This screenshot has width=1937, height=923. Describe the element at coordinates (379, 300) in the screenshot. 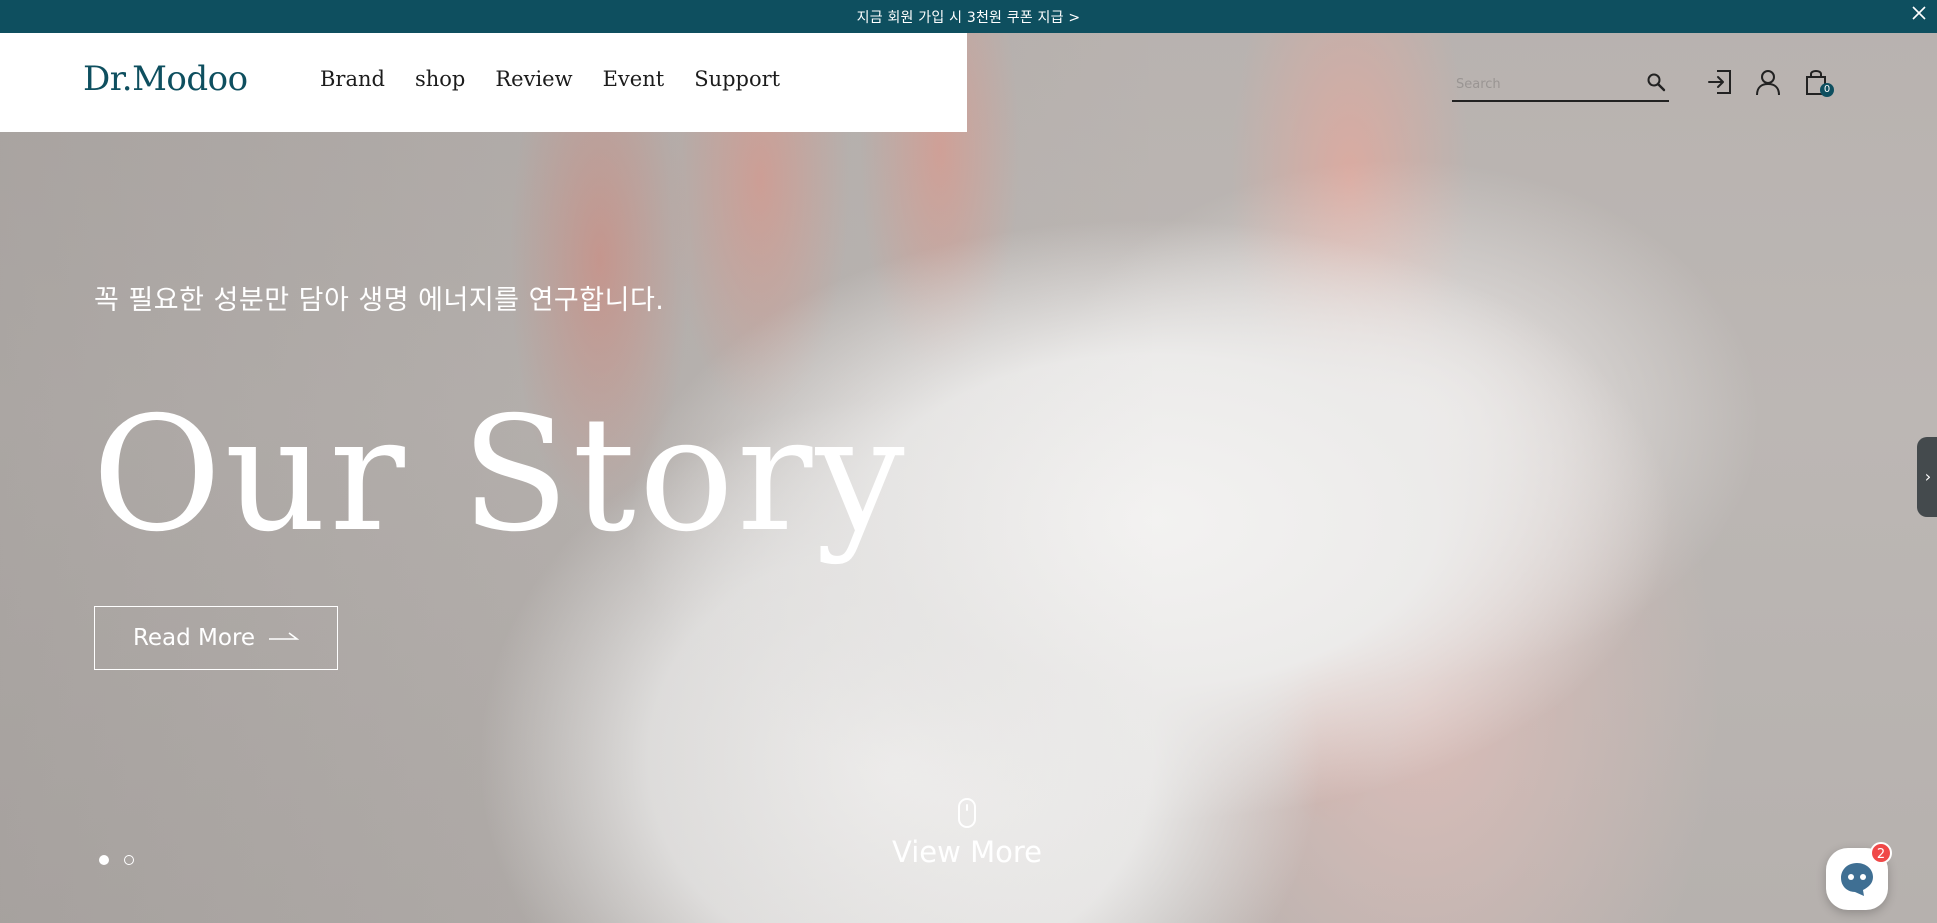

I see `hero-subtitle: 꼭 필요한 성분만 담아 생명 에너지를 연구합니다.` at that location.